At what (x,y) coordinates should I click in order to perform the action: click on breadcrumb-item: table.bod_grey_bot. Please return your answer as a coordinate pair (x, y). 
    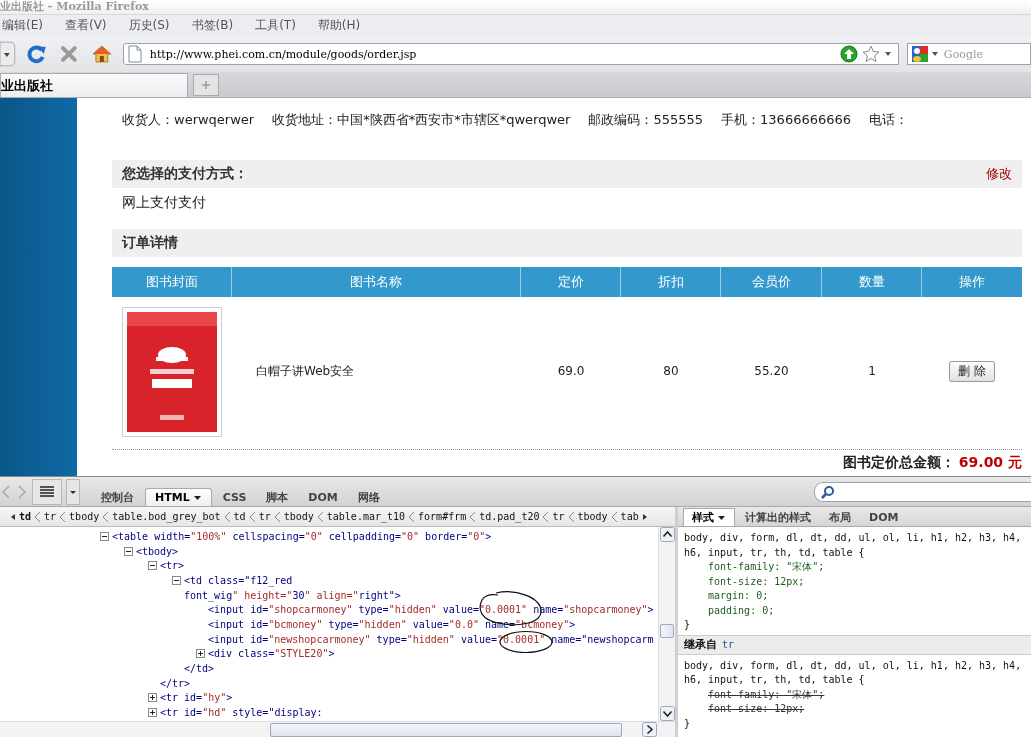
    Looking at the image, I should click on (166, 516).